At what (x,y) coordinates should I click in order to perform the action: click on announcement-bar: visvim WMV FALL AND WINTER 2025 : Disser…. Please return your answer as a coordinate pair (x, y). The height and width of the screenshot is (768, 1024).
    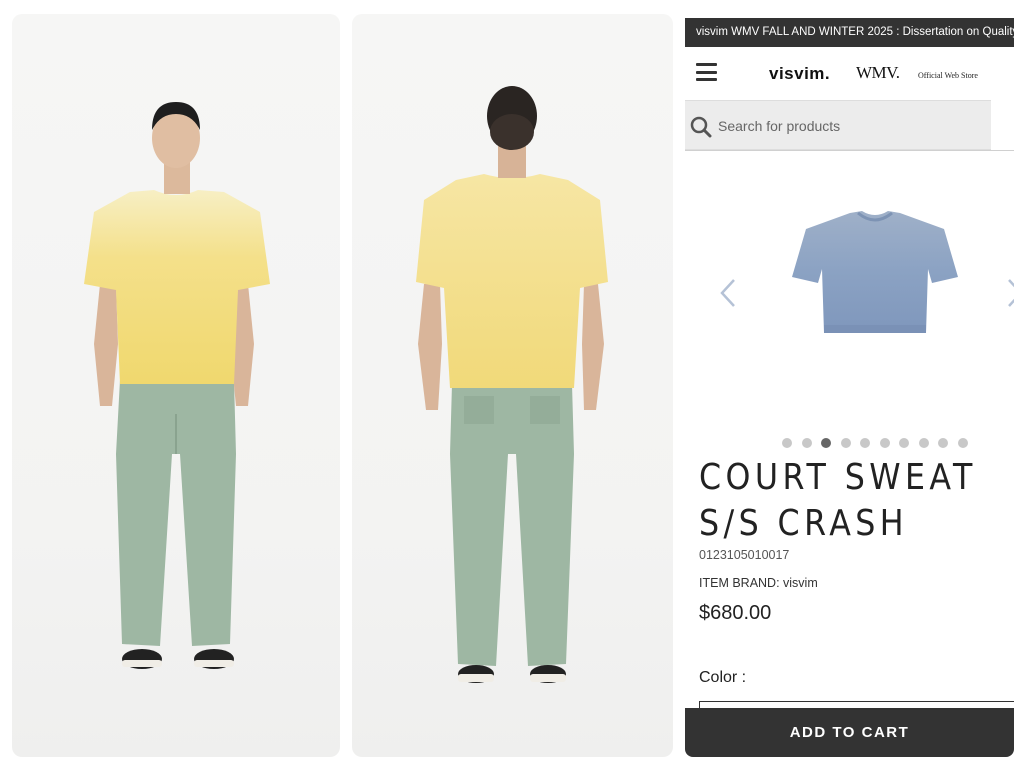
    Looking at the image, I should click on (849, 32).